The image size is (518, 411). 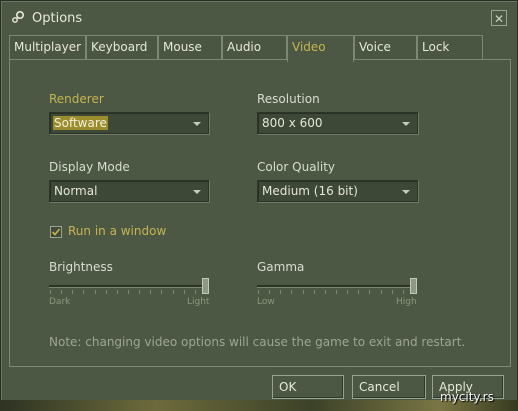 What do you see at coordinates (76, 191) in the screenshot?
I see `display-mode-value: Normal` at bounding box center [76, 191].